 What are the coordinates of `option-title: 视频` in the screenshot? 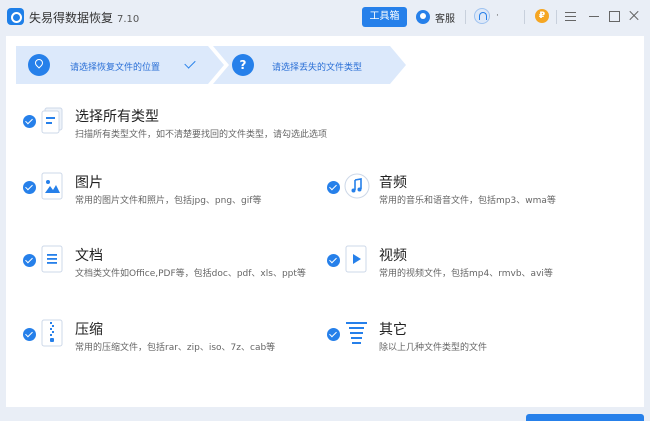 It's located at (393, 256).